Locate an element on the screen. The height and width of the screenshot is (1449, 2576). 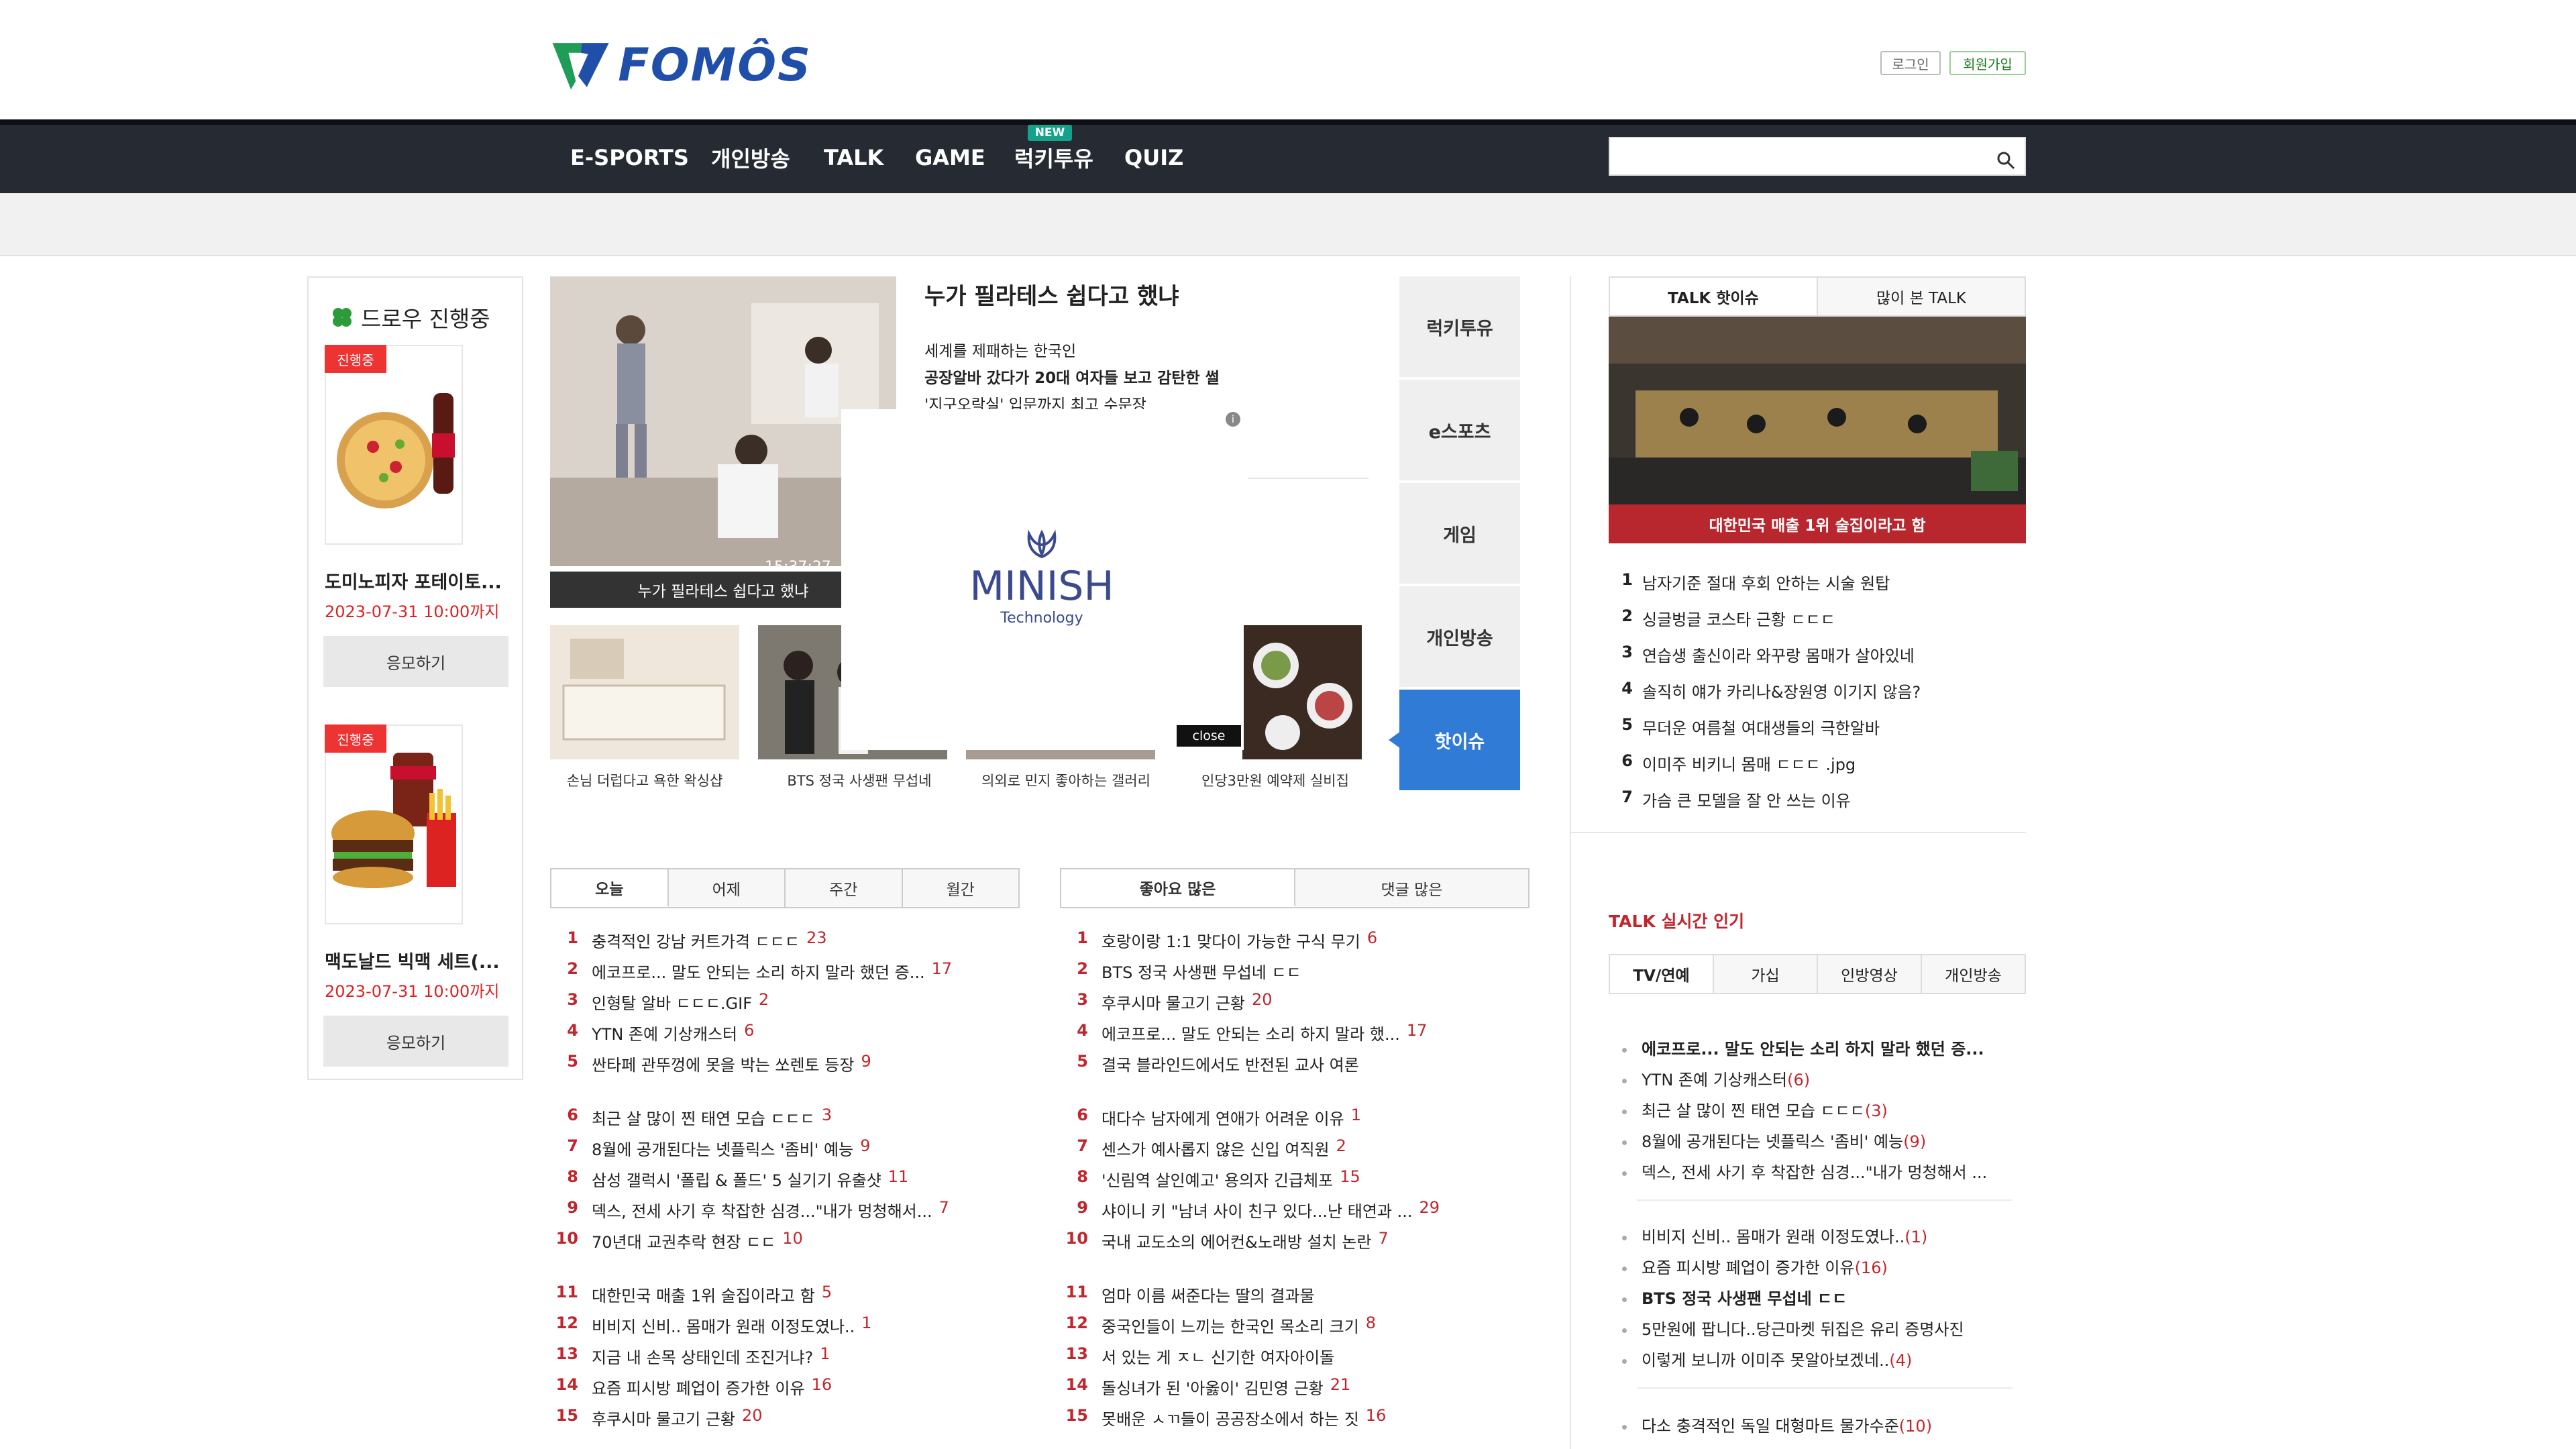
hot-item: 4 솔직히 얘가 카리나&장원영 이기지 않음? is located at coordinates (1771, 690).